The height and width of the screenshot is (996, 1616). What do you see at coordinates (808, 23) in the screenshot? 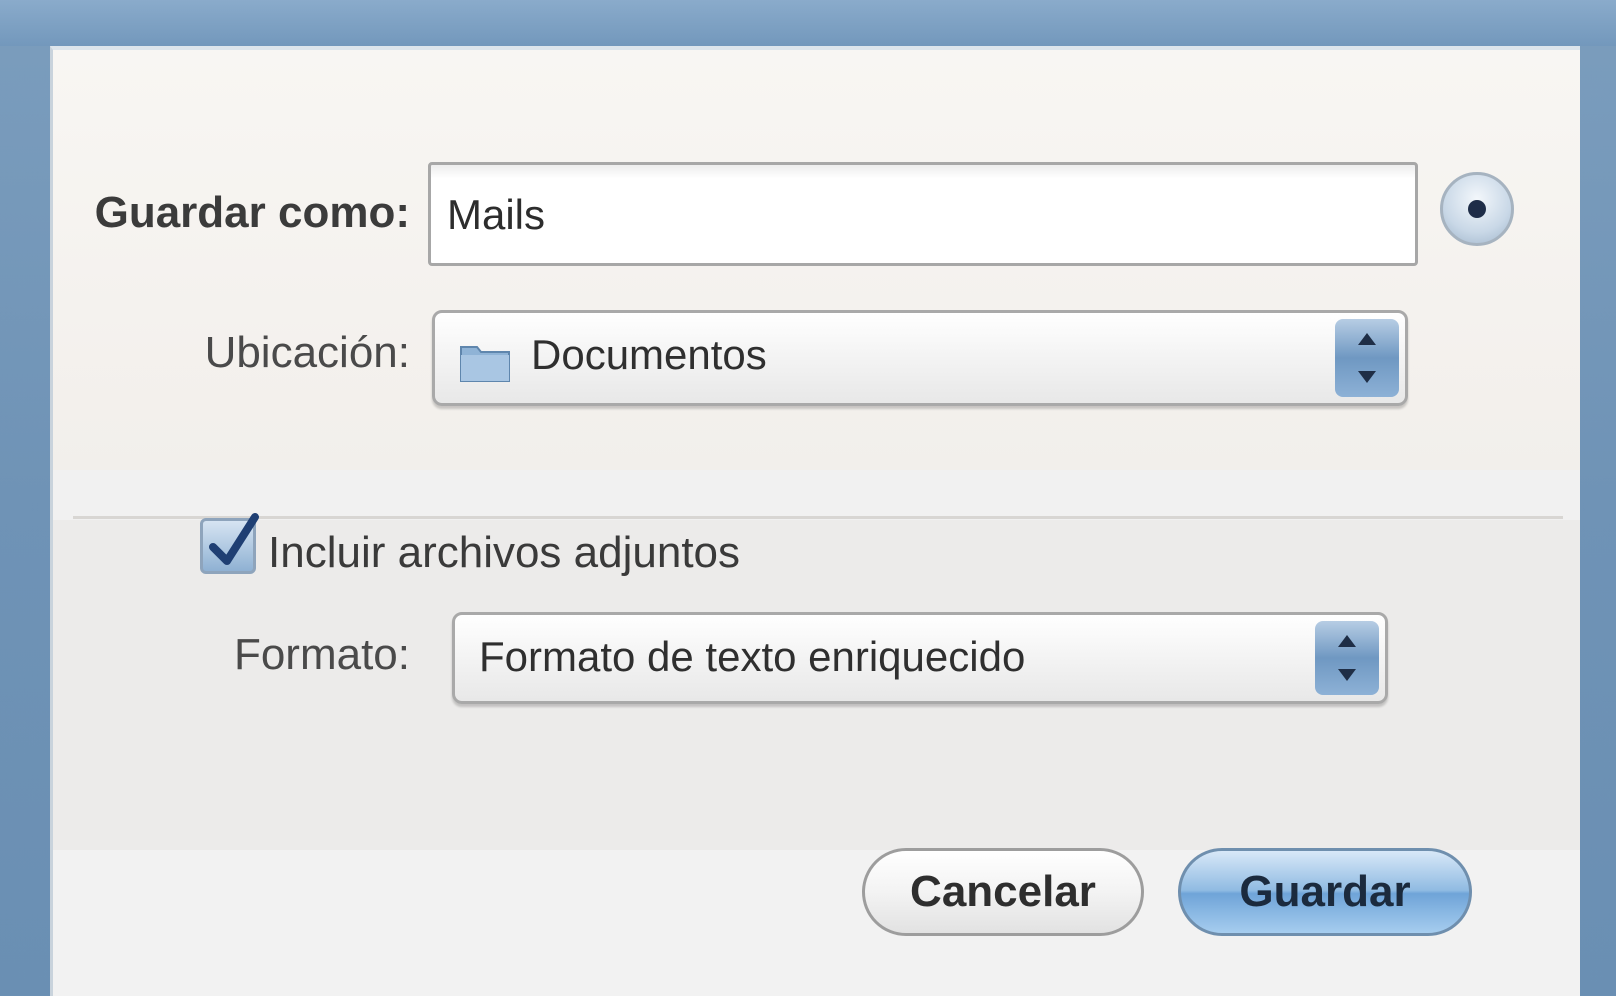
I see `window-title-bar` at bounding box center [808, 23].